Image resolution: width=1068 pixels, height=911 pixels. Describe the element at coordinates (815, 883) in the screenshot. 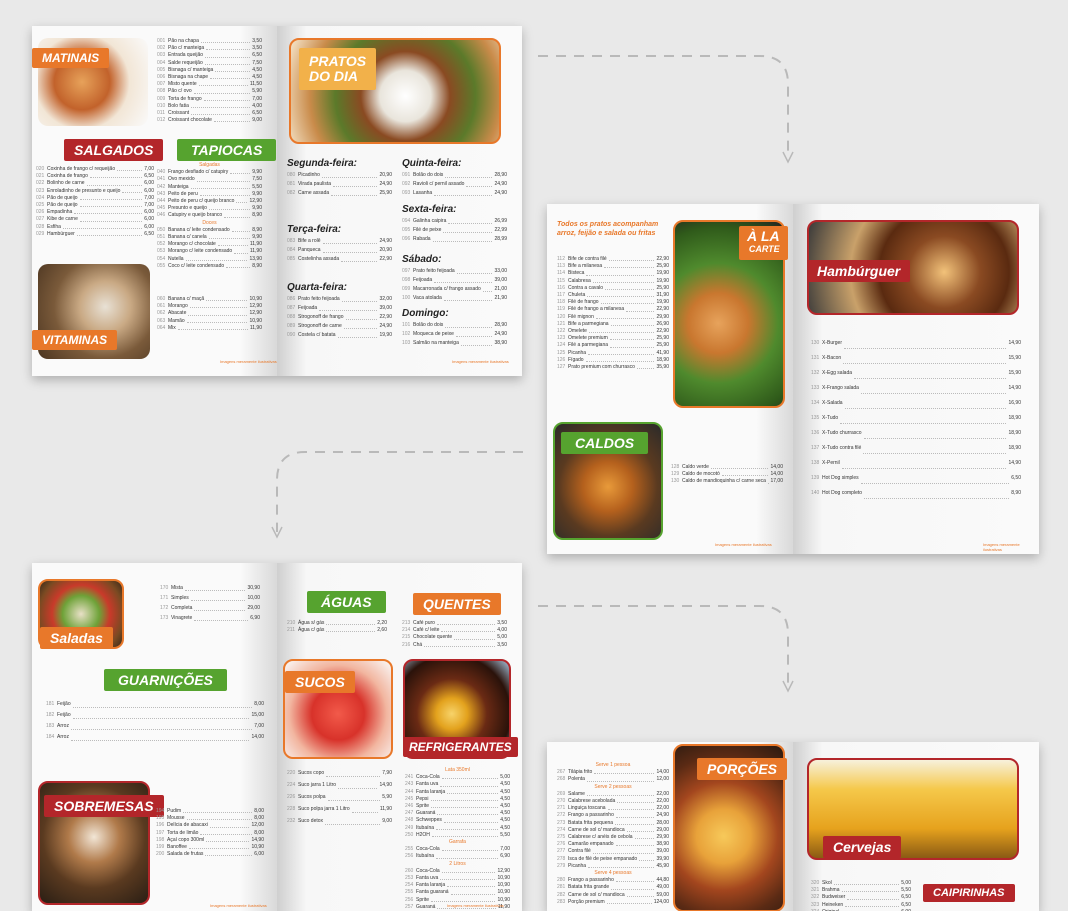

I see `item-number: 320` at that location.